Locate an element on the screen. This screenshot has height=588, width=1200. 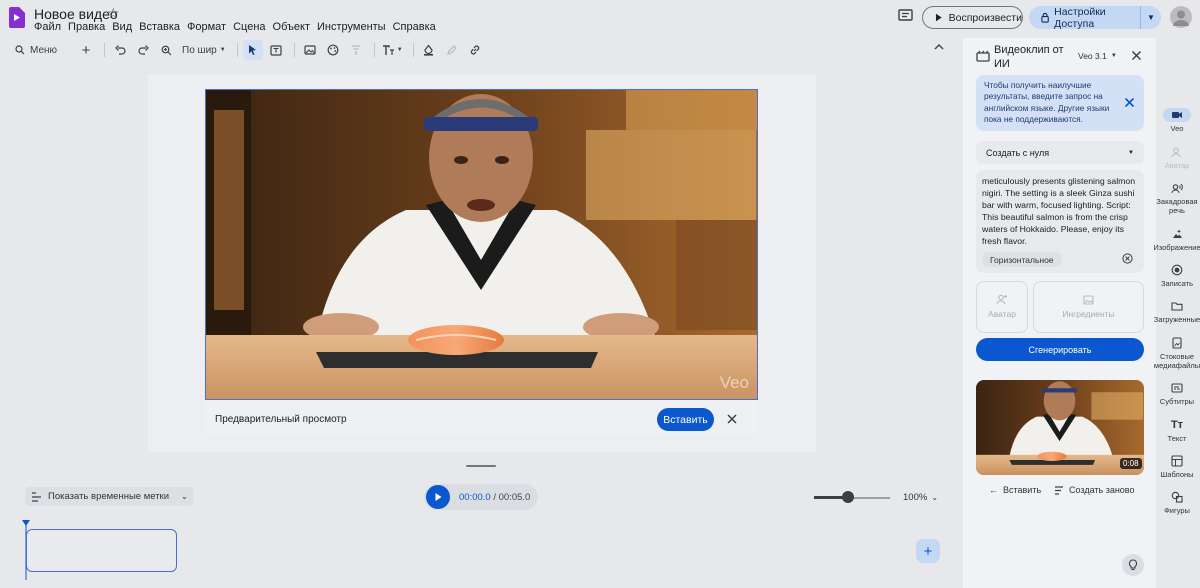
time-readout: 00:00.0 / 00:05.0 is located at coordinates (494, 497).